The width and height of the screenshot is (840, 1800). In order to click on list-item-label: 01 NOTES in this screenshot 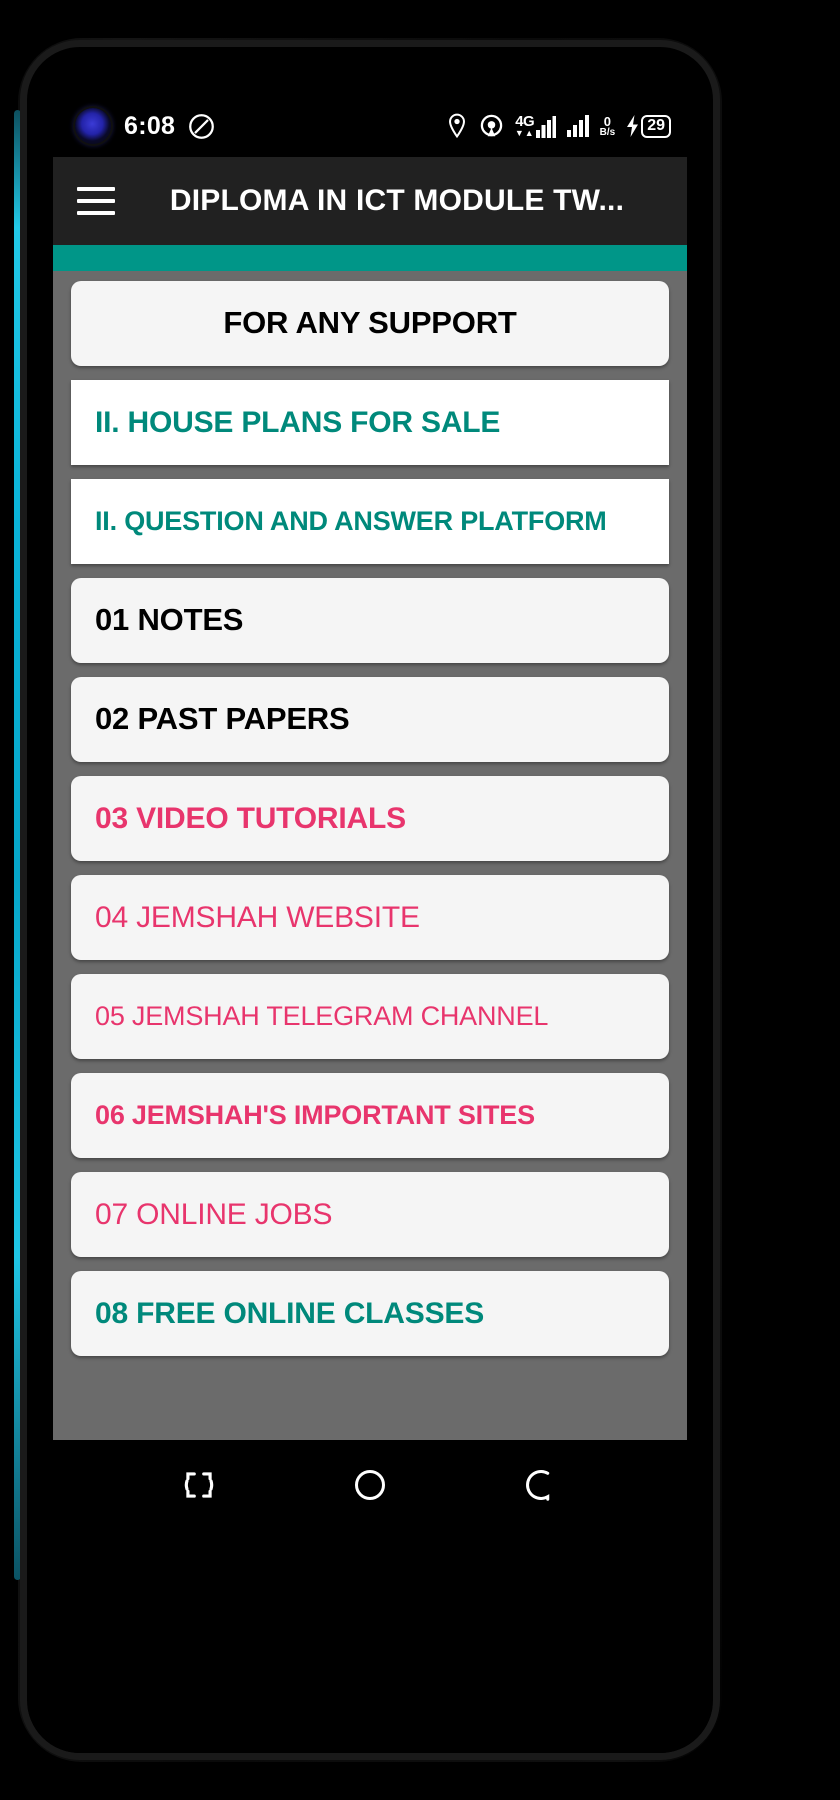, I will do `click(169, 620)`.